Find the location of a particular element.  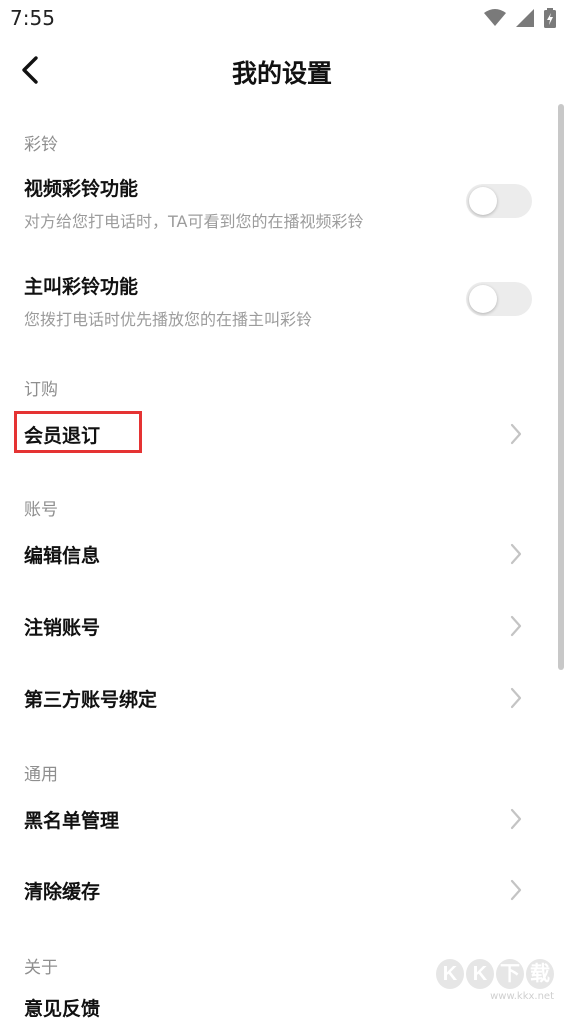

cancel-account-label: 注销账号 is located at coordinates (62, 628).